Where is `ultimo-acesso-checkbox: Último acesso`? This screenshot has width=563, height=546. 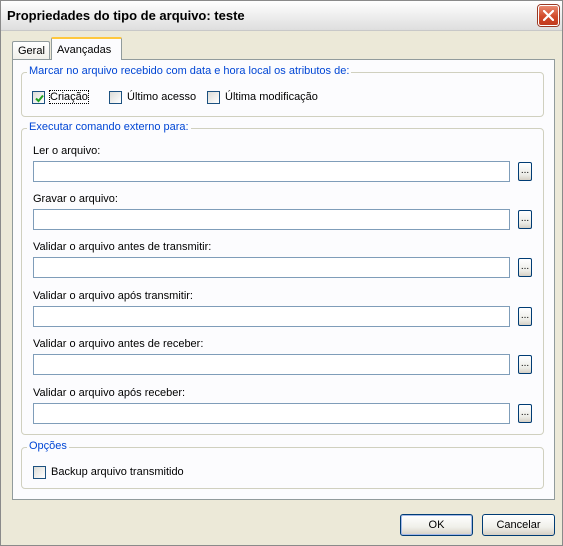
ultimo-acesso-checkbox: Último acesso is located at coordinates (152, 97).